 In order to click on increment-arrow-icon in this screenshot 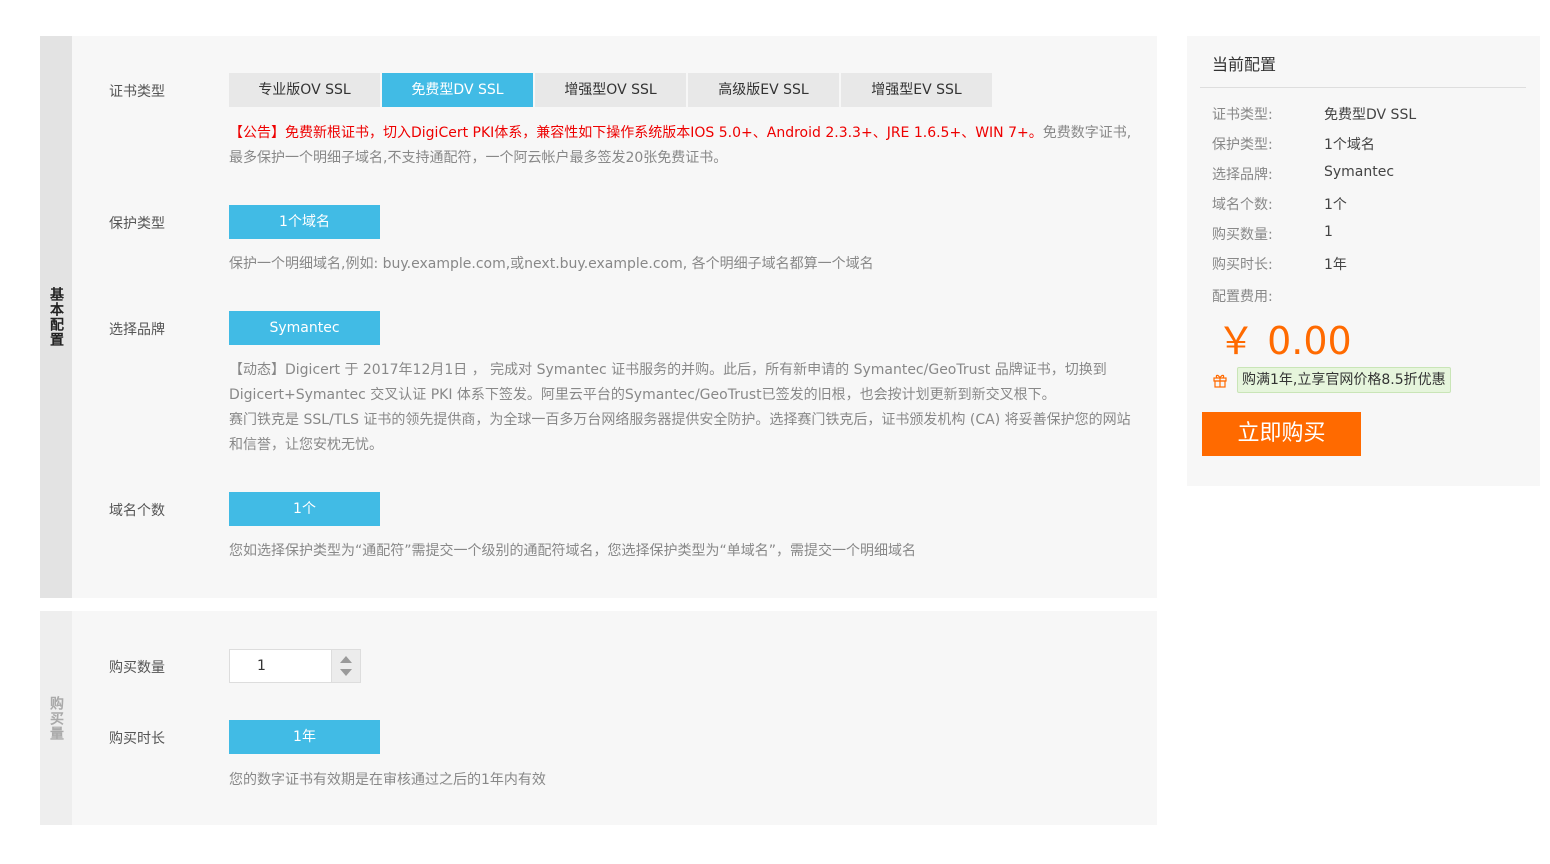, I will do `click(346, 659)`.